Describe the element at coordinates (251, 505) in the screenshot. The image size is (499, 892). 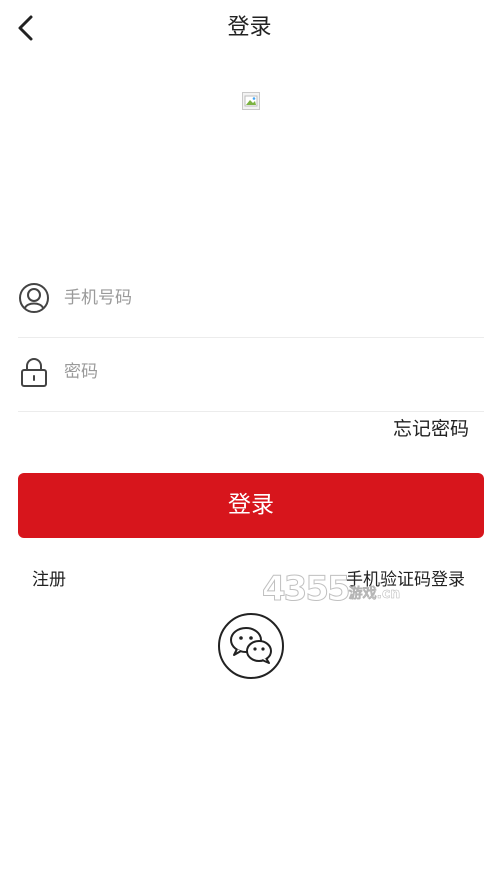
I see `login-button: 登录` at that location.